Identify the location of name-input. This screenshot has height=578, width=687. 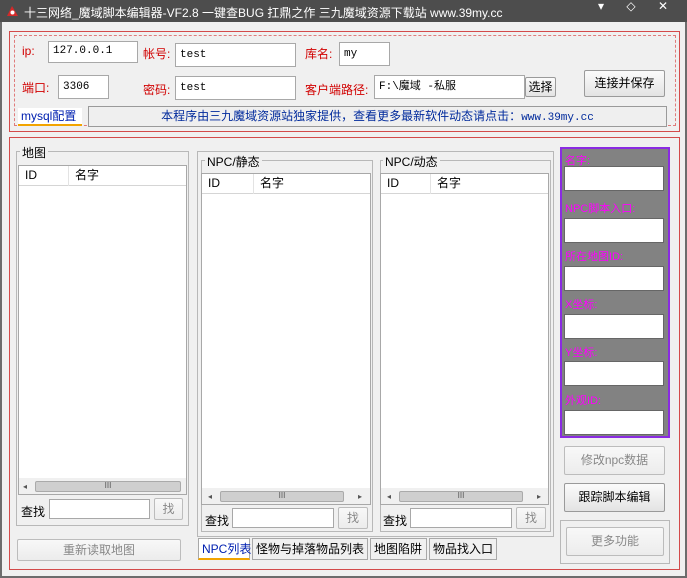
(614, 178).